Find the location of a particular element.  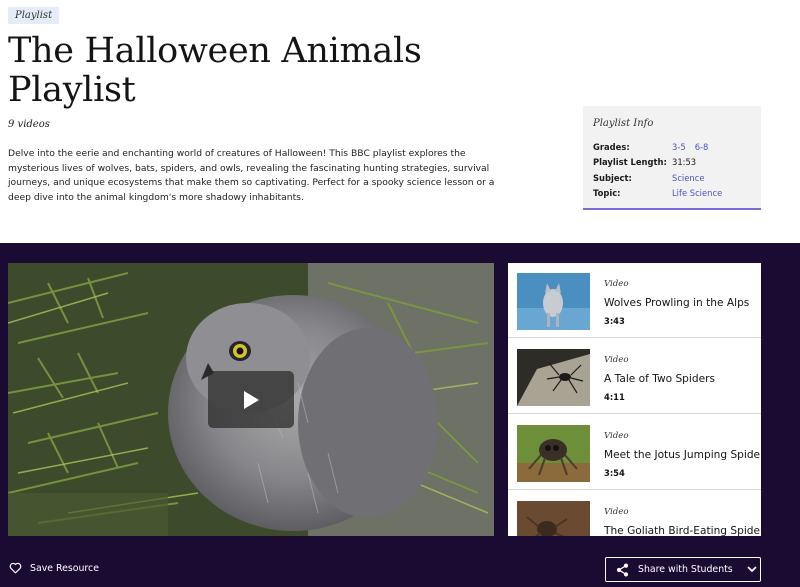

video-duration: 3:43 is located at coordinates (614, 321).